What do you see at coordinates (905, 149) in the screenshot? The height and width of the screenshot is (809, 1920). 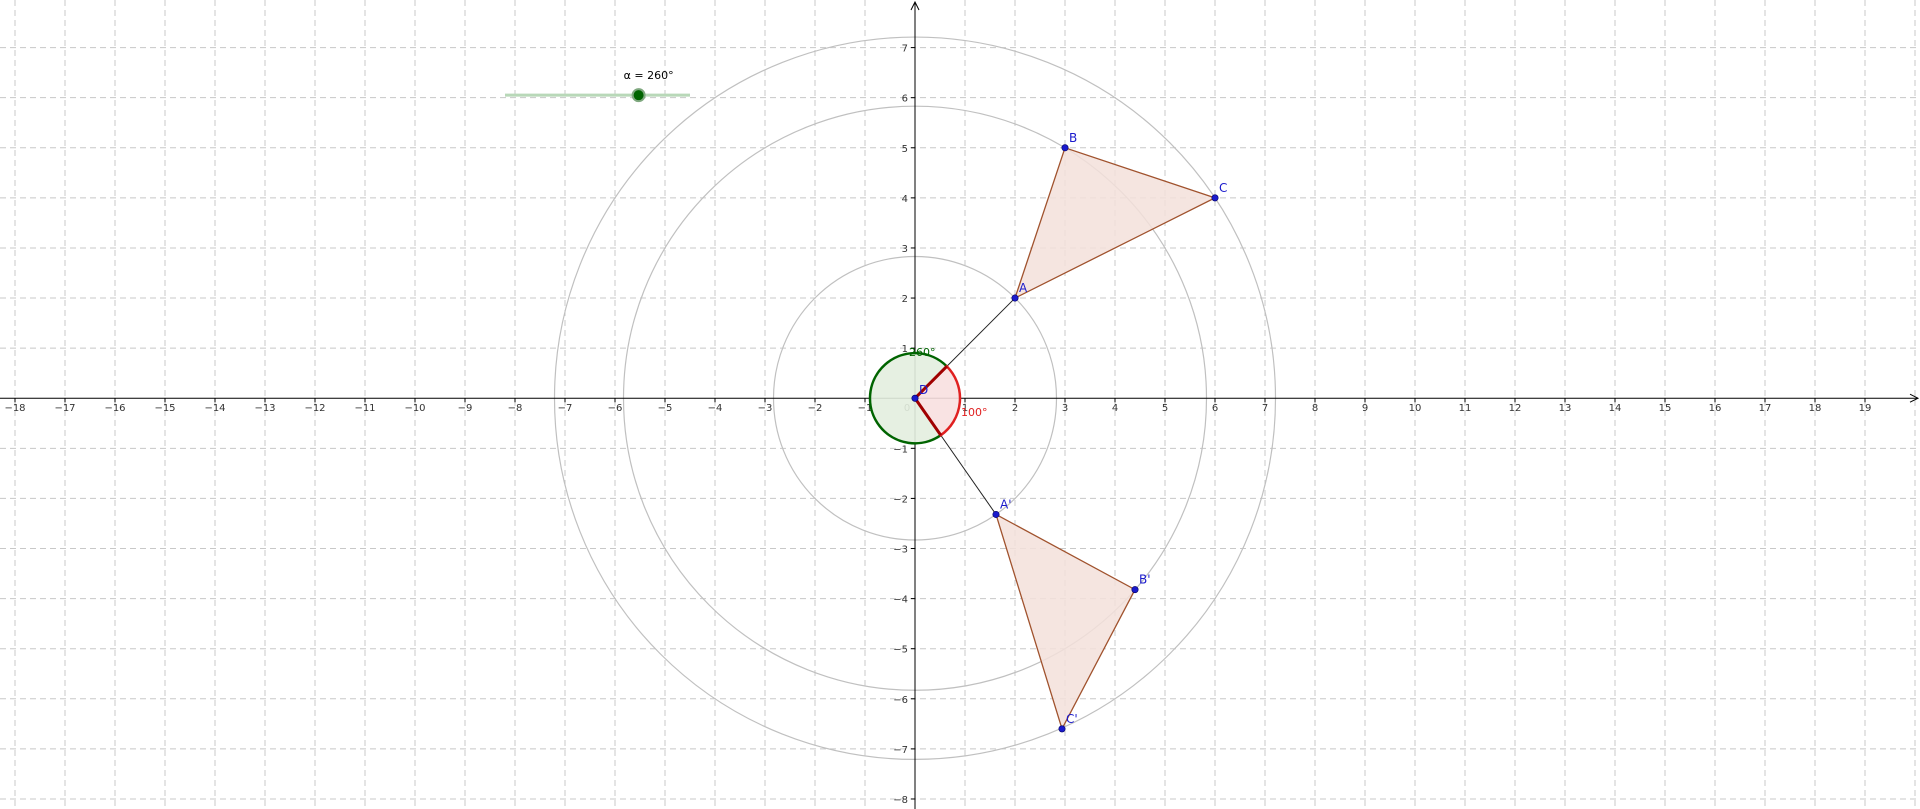 I see `y-tick-label: 5` at bounding box center [905, 149].